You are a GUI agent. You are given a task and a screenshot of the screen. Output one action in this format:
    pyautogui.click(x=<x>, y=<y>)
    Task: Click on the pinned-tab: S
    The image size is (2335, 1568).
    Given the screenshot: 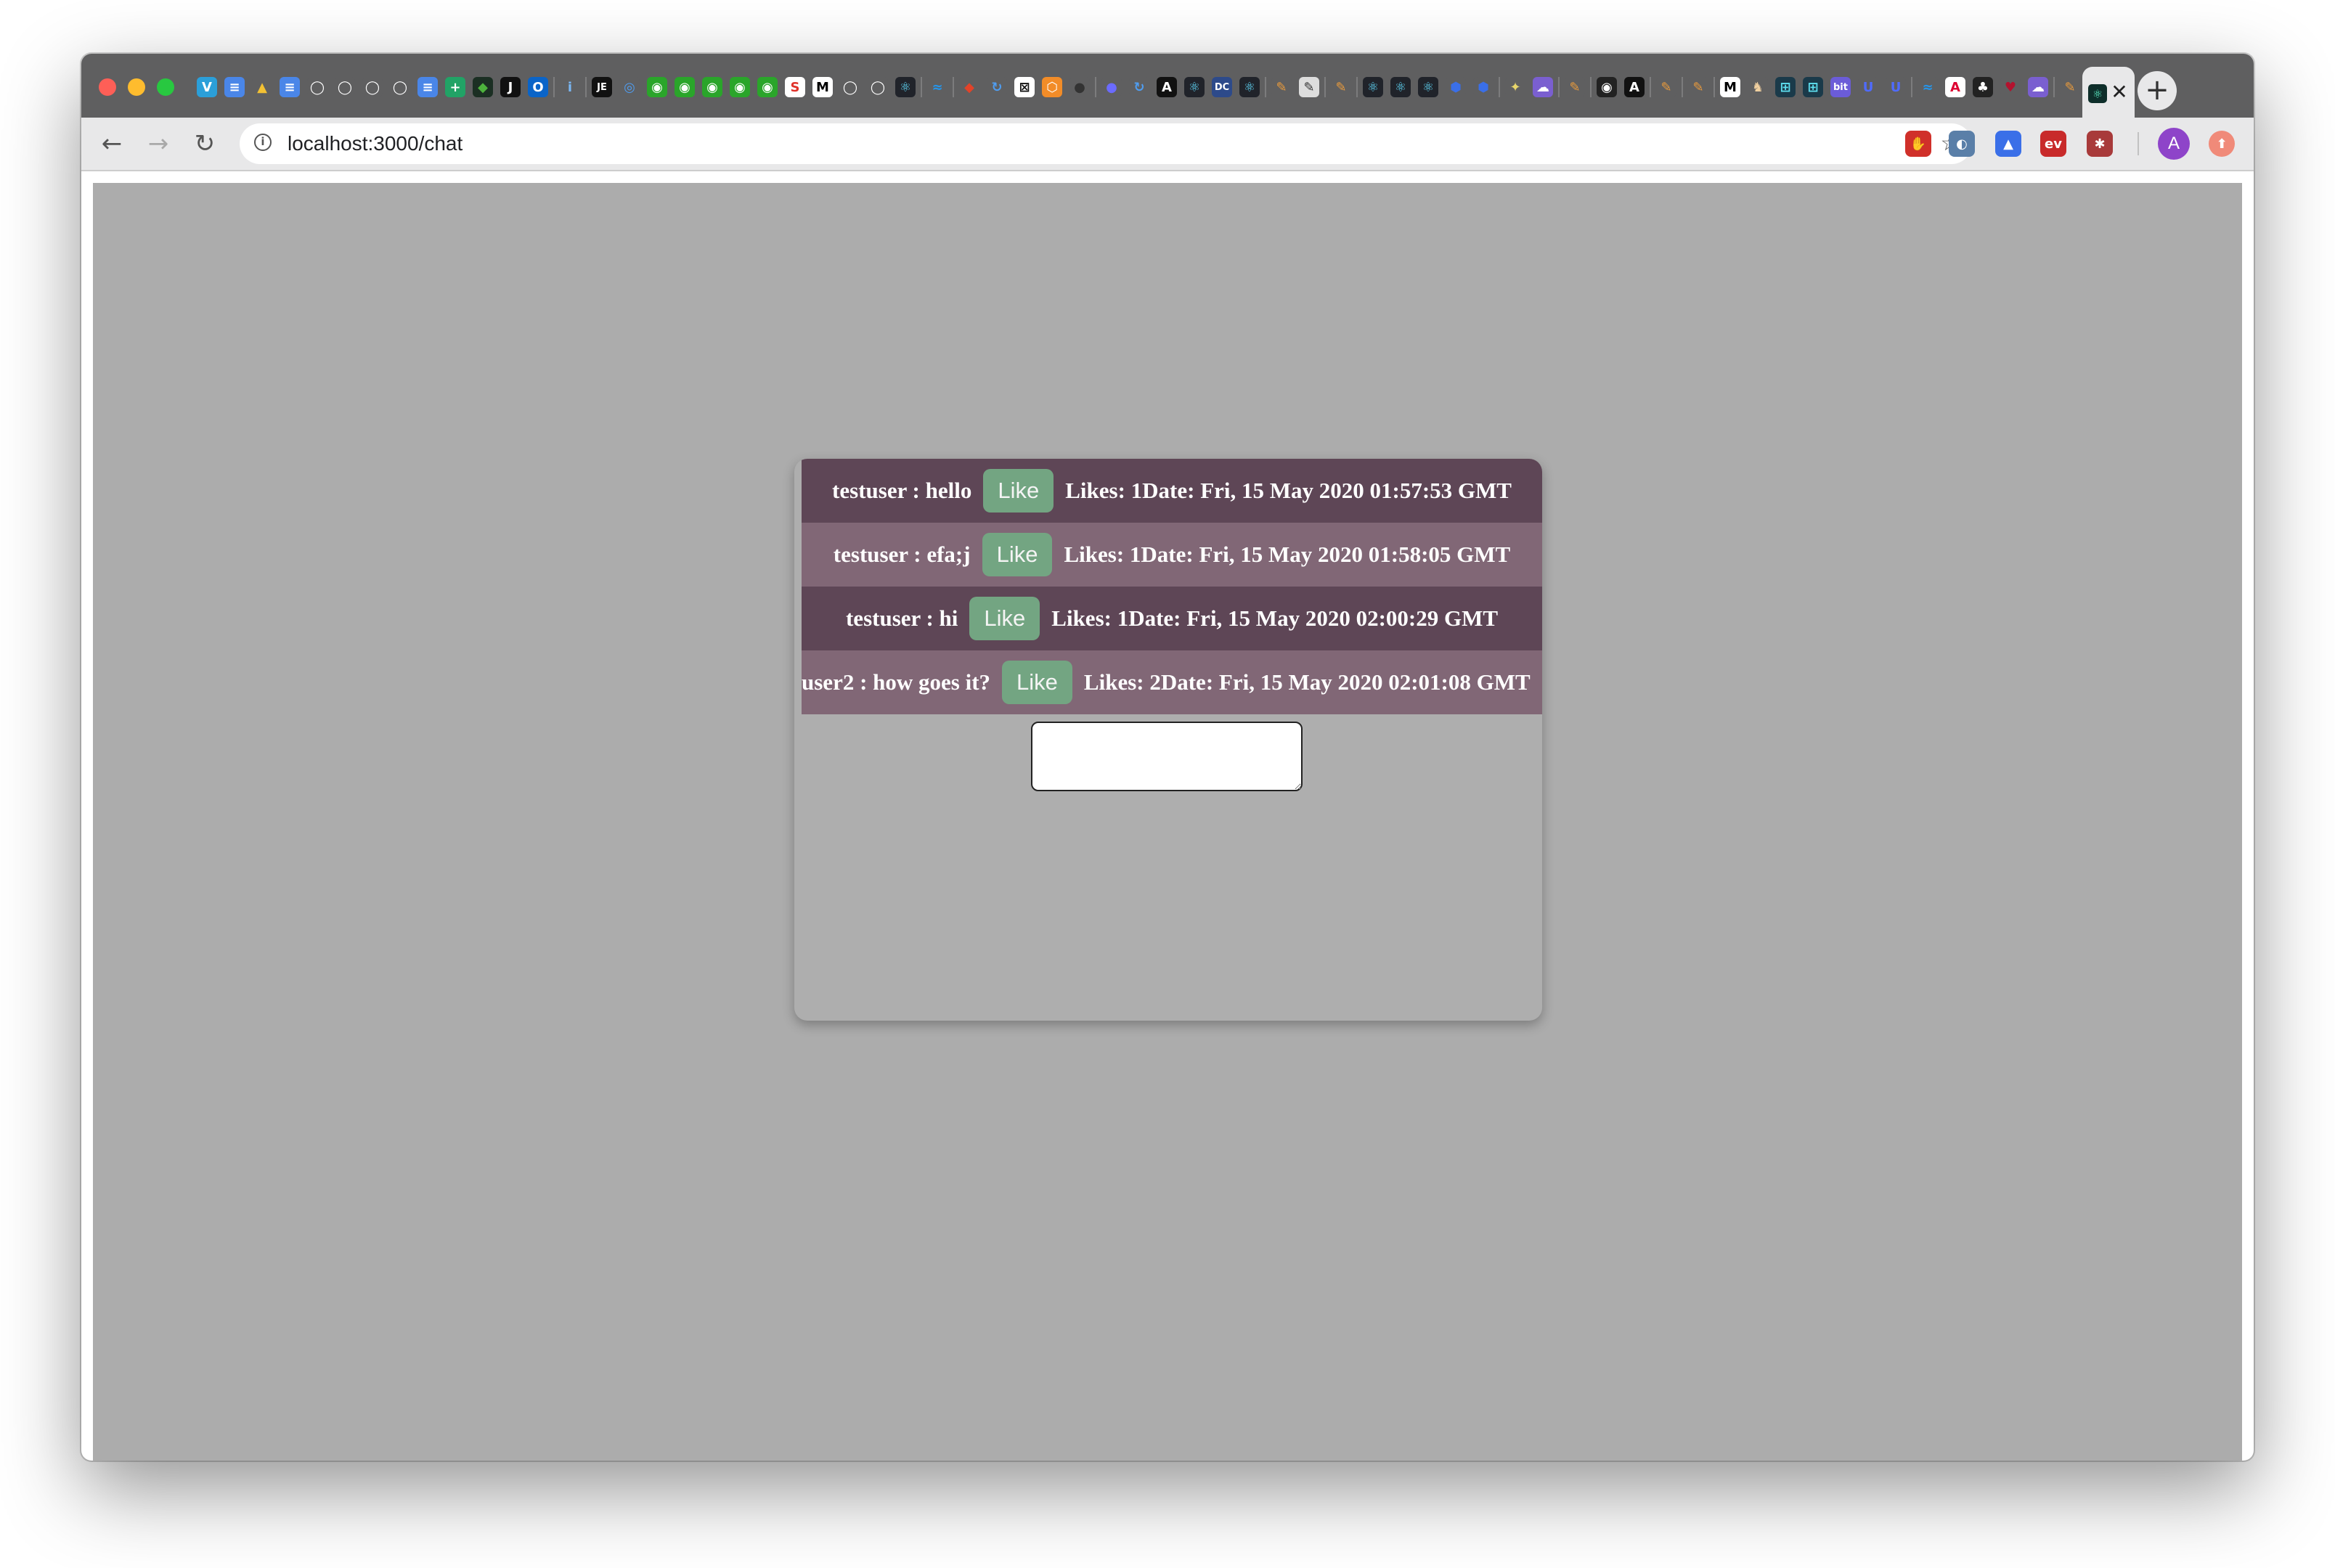 What is the action you would take?
    pyautogui.click(x=795, y=87)
    